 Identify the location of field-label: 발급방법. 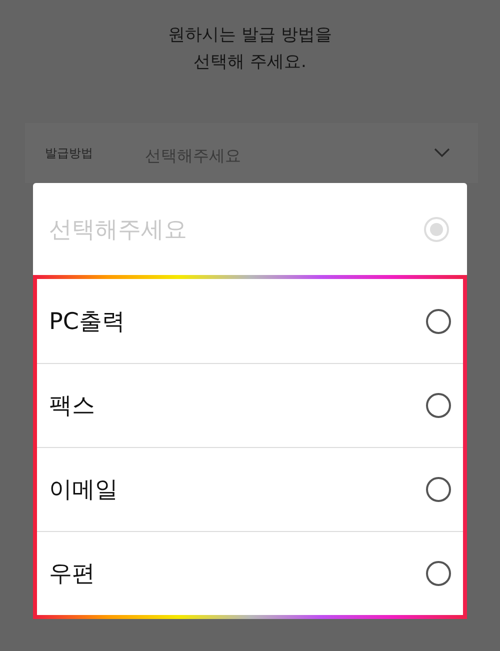
(69, 153).